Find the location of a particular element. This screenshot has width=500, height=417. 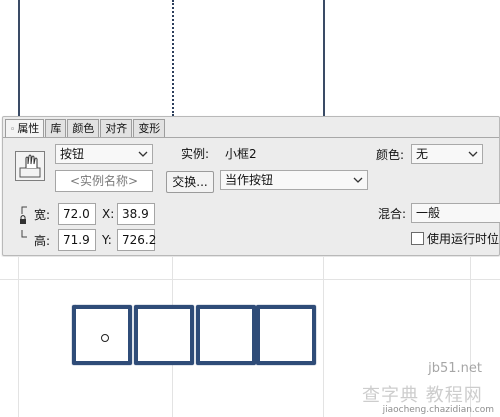

runtime-bitmap-label: 使用运行时位 is located at coordinates (463, 239).